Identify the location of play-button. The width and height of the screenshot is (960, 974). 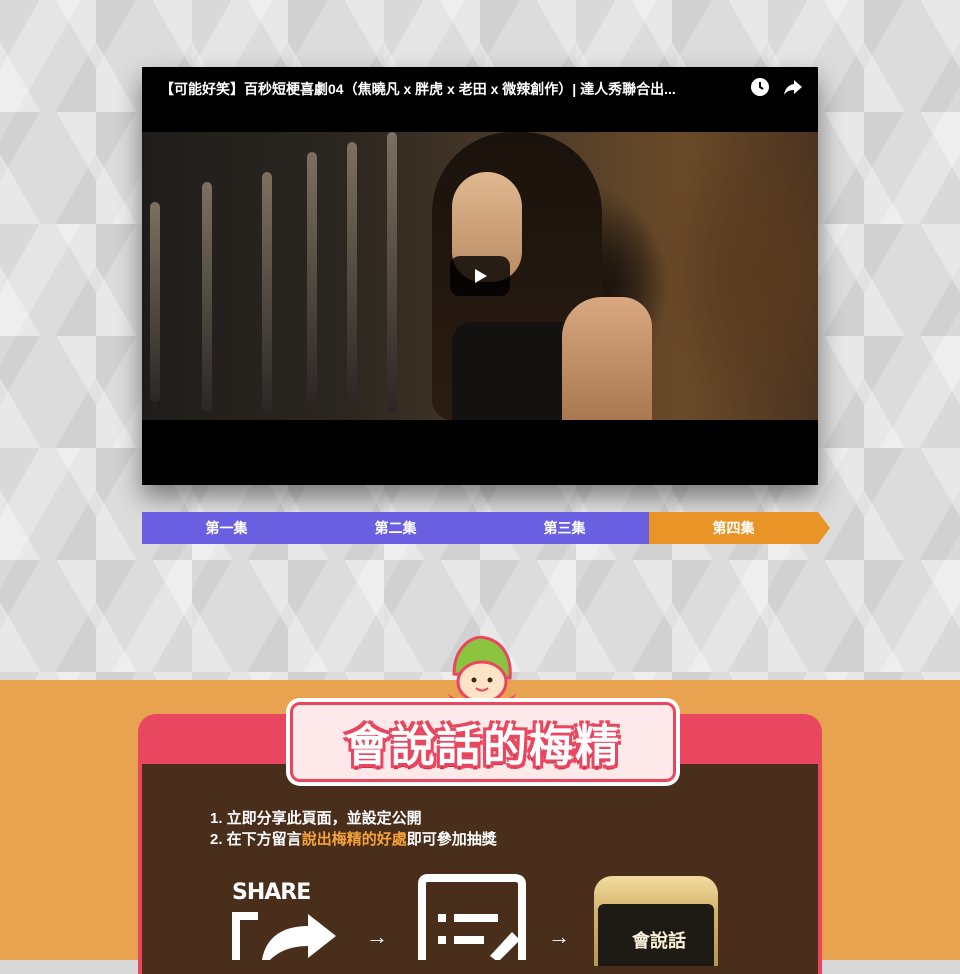
(480, 276).